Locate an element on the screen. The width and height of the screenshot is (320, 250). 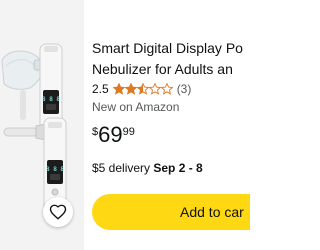
heart-icon is located at coordinates (58, 212).